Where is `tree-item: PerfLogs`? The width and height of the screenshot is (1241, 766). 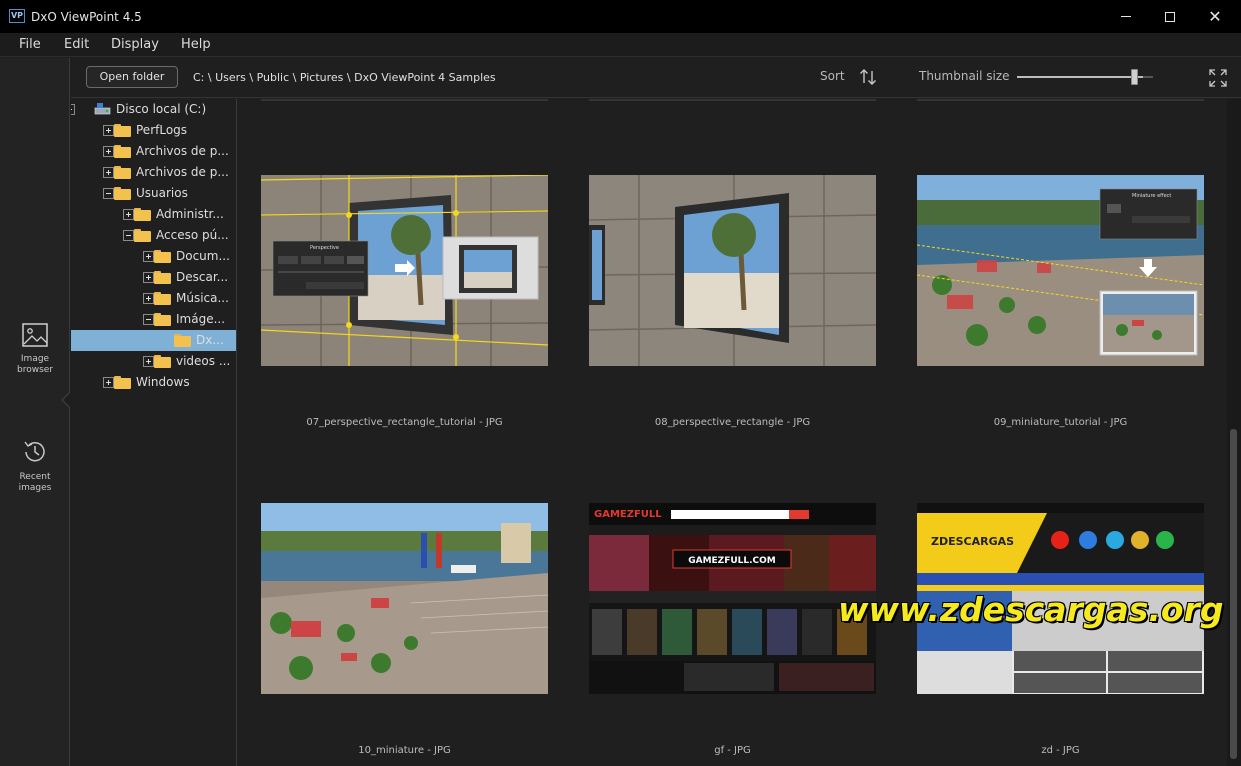 tree-item: PerfLogs is located at coordinates (153, 130).